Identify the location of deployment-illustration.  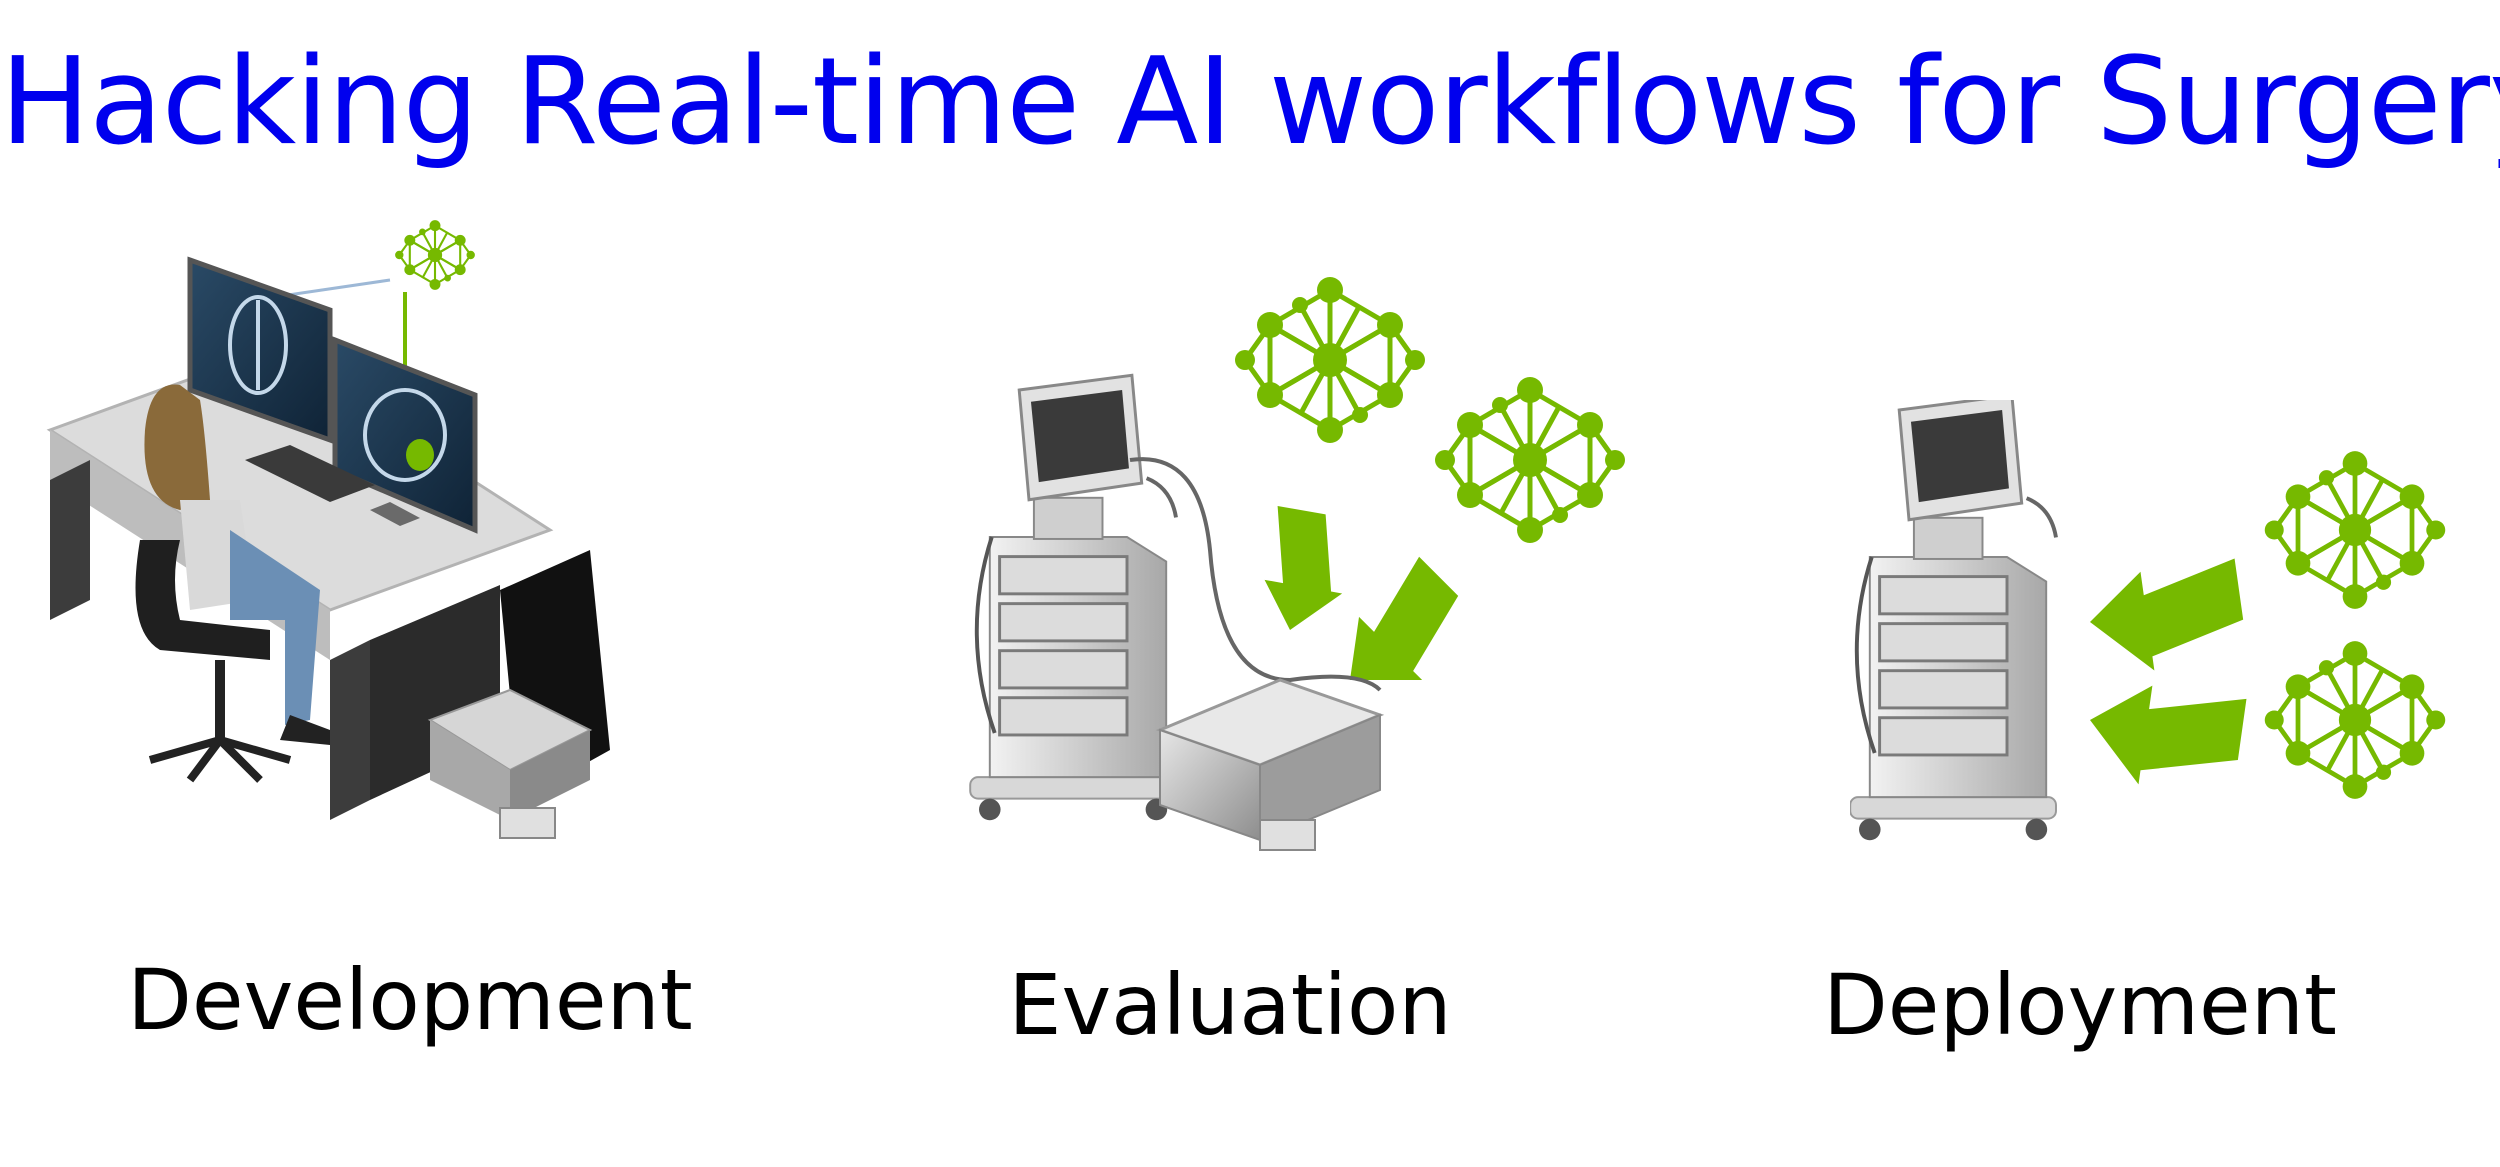
(2160, 635).